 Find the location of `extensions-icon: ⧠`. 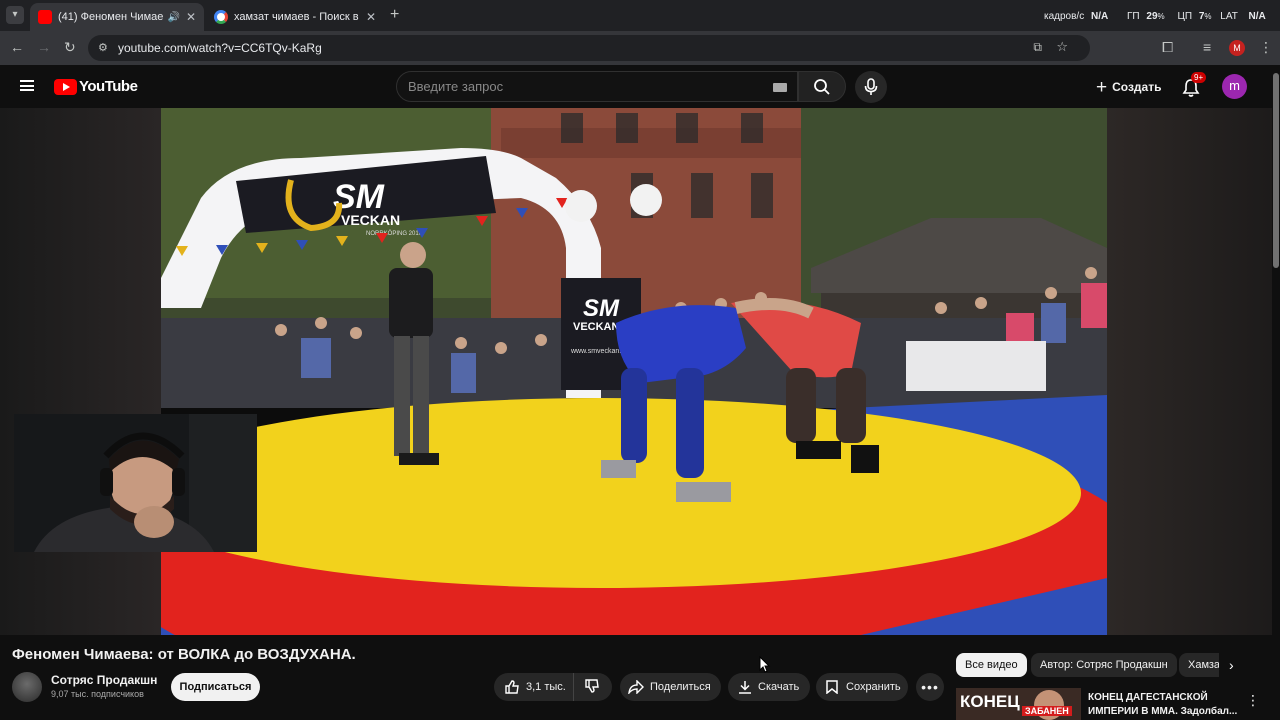

extensions-icon: ⧠ is located at coordinates (1167, 47).